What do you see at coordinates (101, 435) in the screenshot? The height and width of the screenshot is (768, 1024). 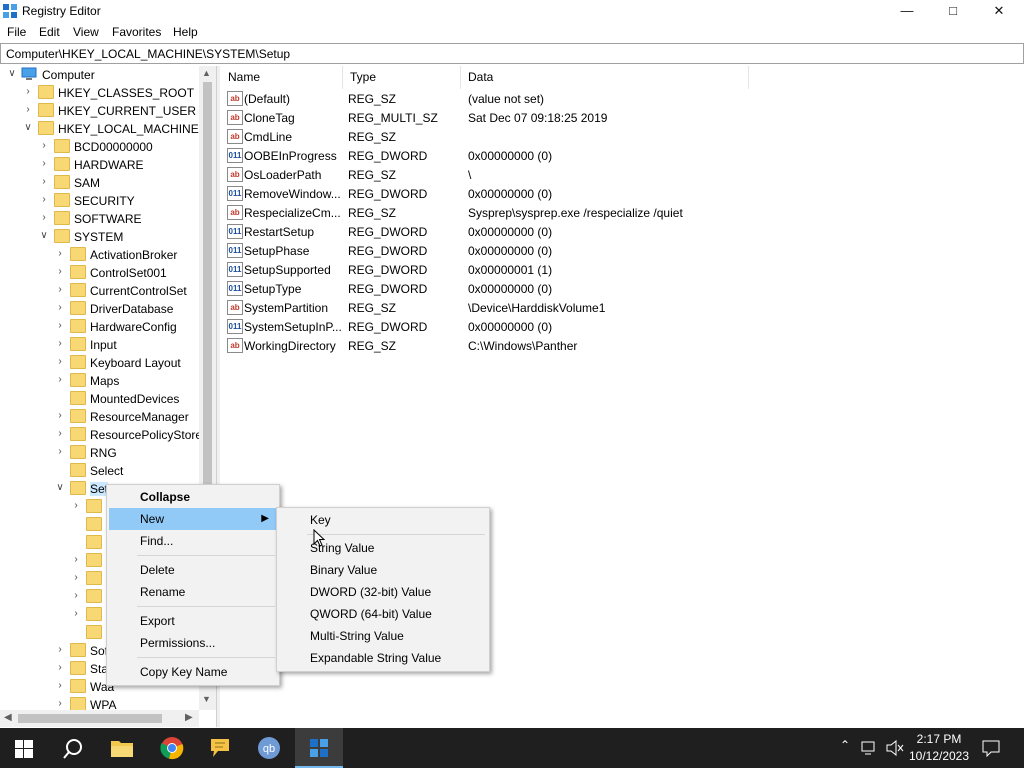 I see `tree-item-resourcepolicystore: › ResourcePolicyStore` at bounding box center [101, 435].